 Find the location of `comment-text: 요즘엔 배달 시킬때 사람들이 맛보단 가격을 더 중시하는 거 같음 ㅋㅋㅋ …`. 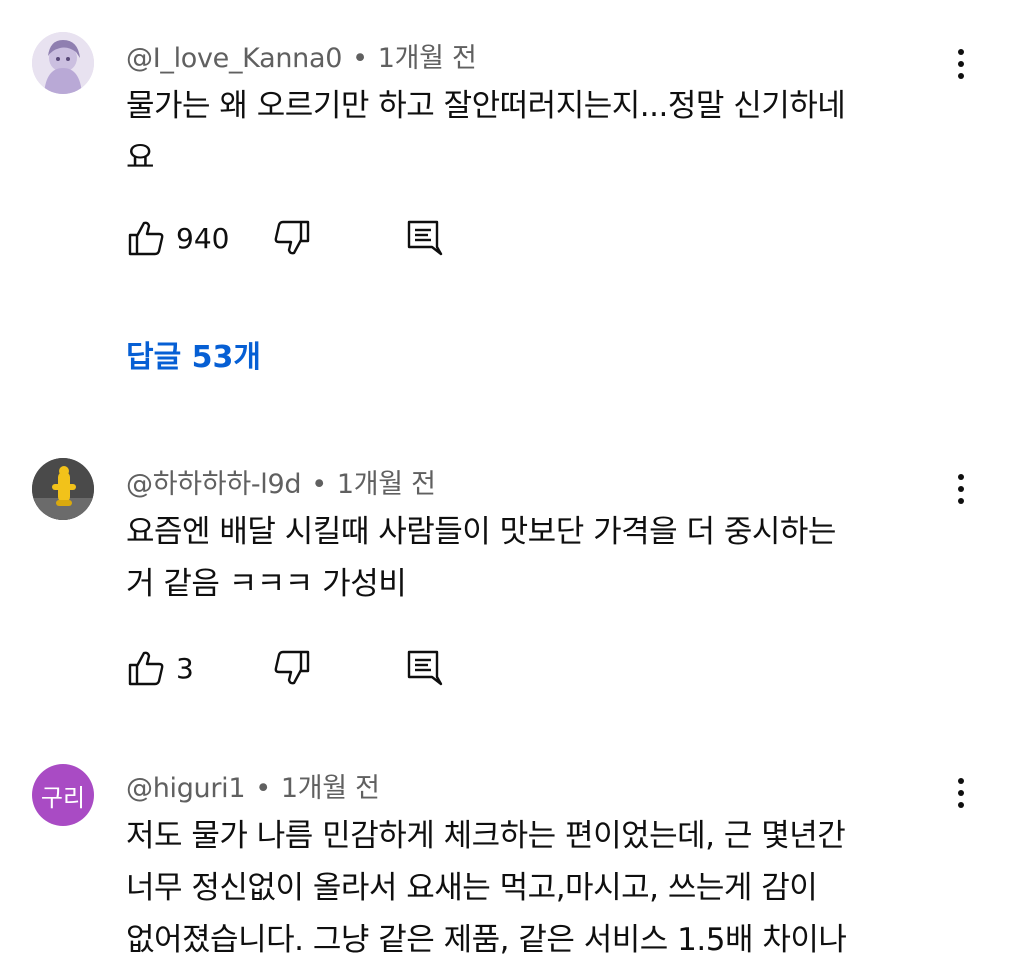

comment-text: 요즘엔 배달 시킬때 사람들이 맛보단 가격을 더 중시하는 거 같음 ㅋㅋㅋ … is located at coordinates (536, 558).